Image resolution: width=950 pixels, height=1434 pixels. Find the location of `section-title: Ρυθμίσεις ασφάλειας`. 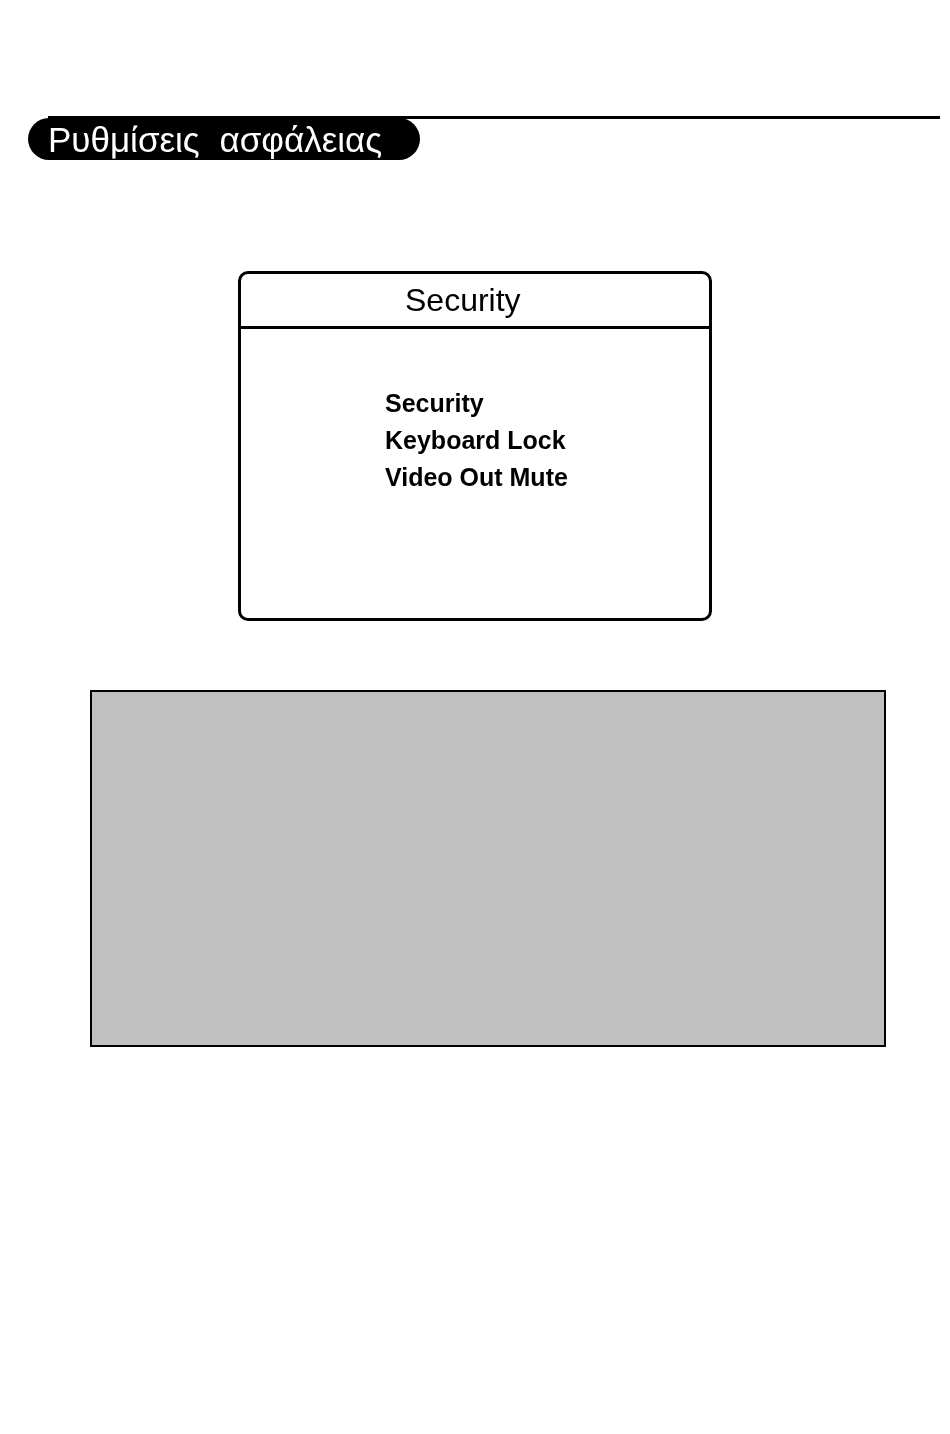

section-title: Ρυθμίσεις ασφάλειας is located at coordinates (224, 139).